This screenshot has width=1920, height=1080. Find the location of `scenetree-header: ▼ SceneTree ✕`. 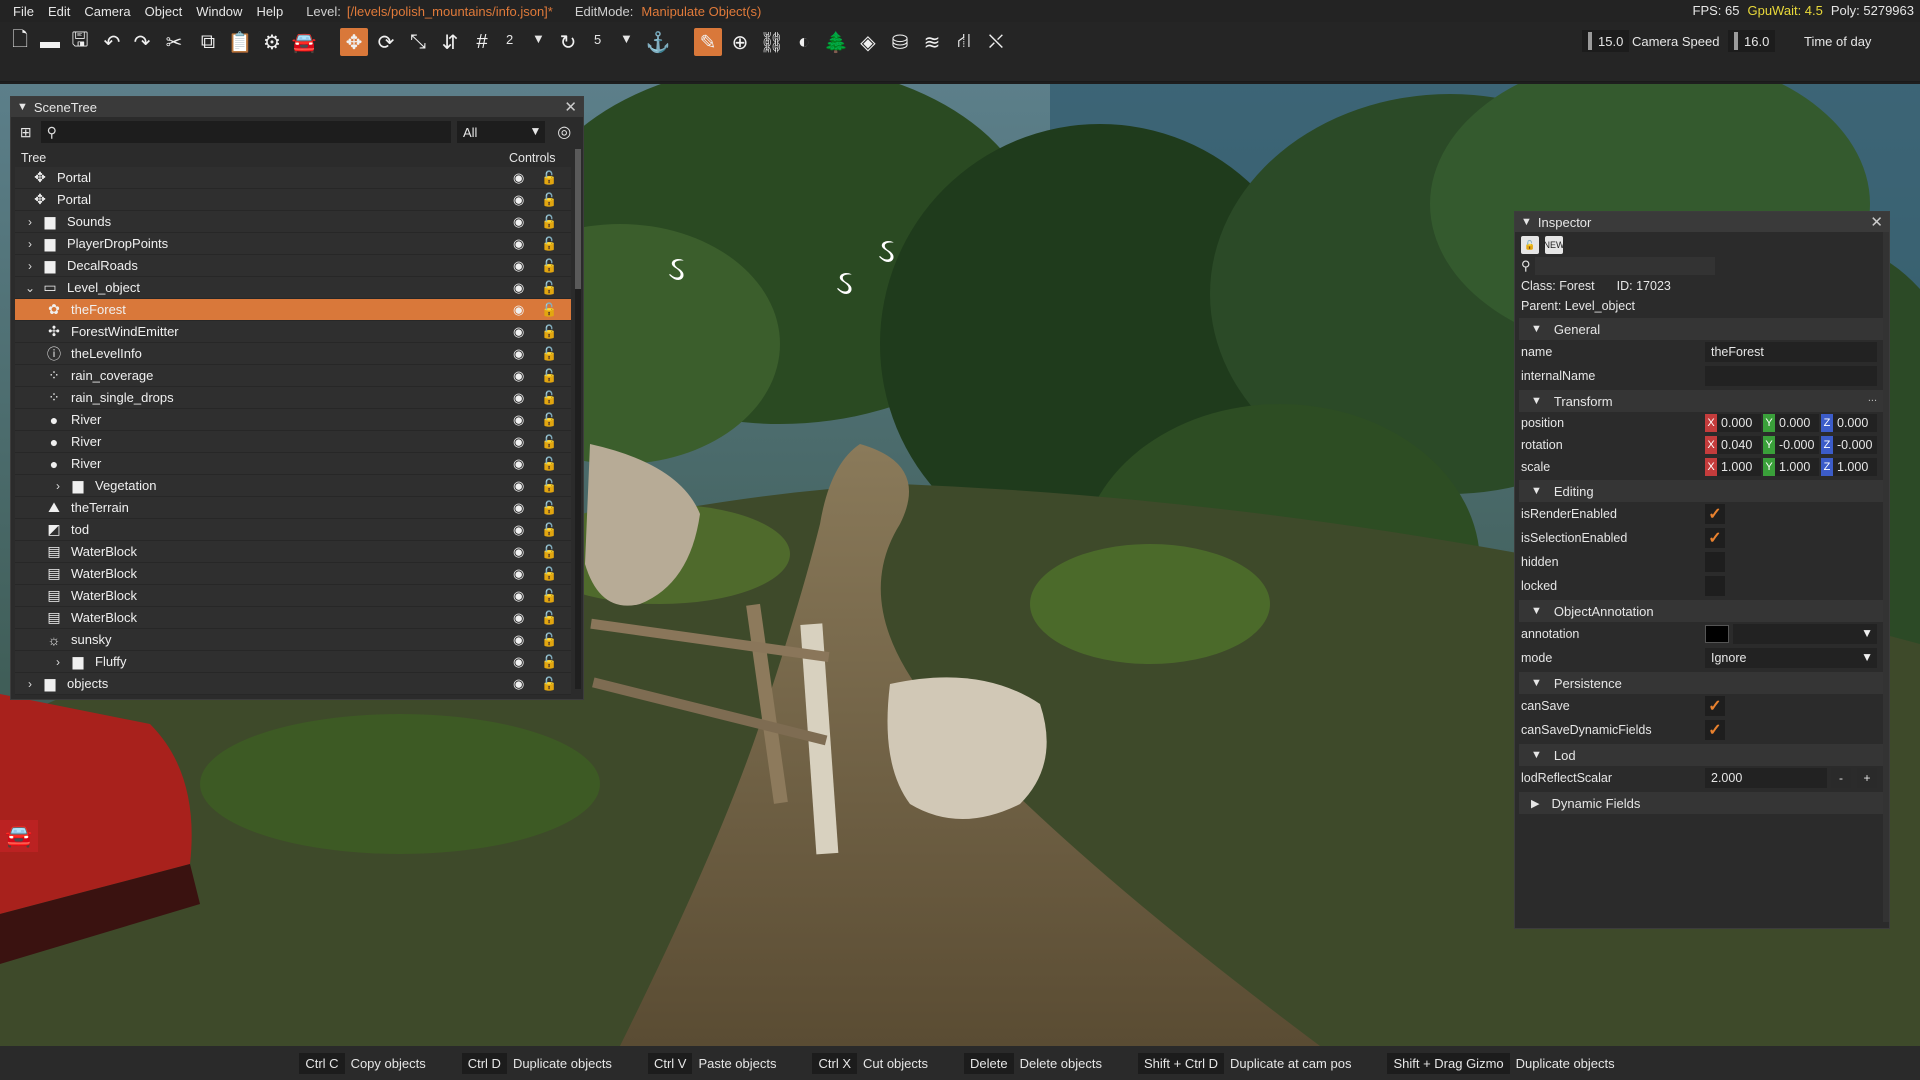

scenetree-header: ▼ SceneTree ✕ is located at coordinates (297, 107).